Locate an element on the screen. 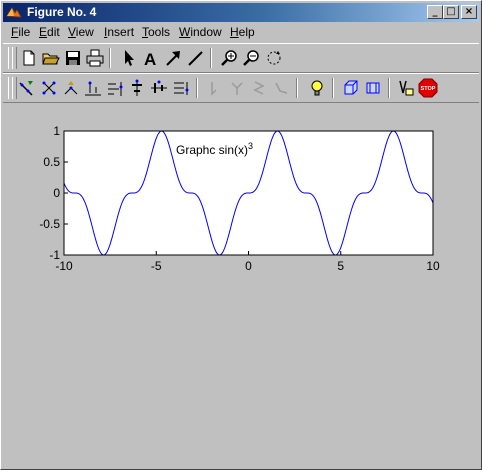 The image size is (482, 470). y-tick-label: 0 is located at coordinates (56, 193).